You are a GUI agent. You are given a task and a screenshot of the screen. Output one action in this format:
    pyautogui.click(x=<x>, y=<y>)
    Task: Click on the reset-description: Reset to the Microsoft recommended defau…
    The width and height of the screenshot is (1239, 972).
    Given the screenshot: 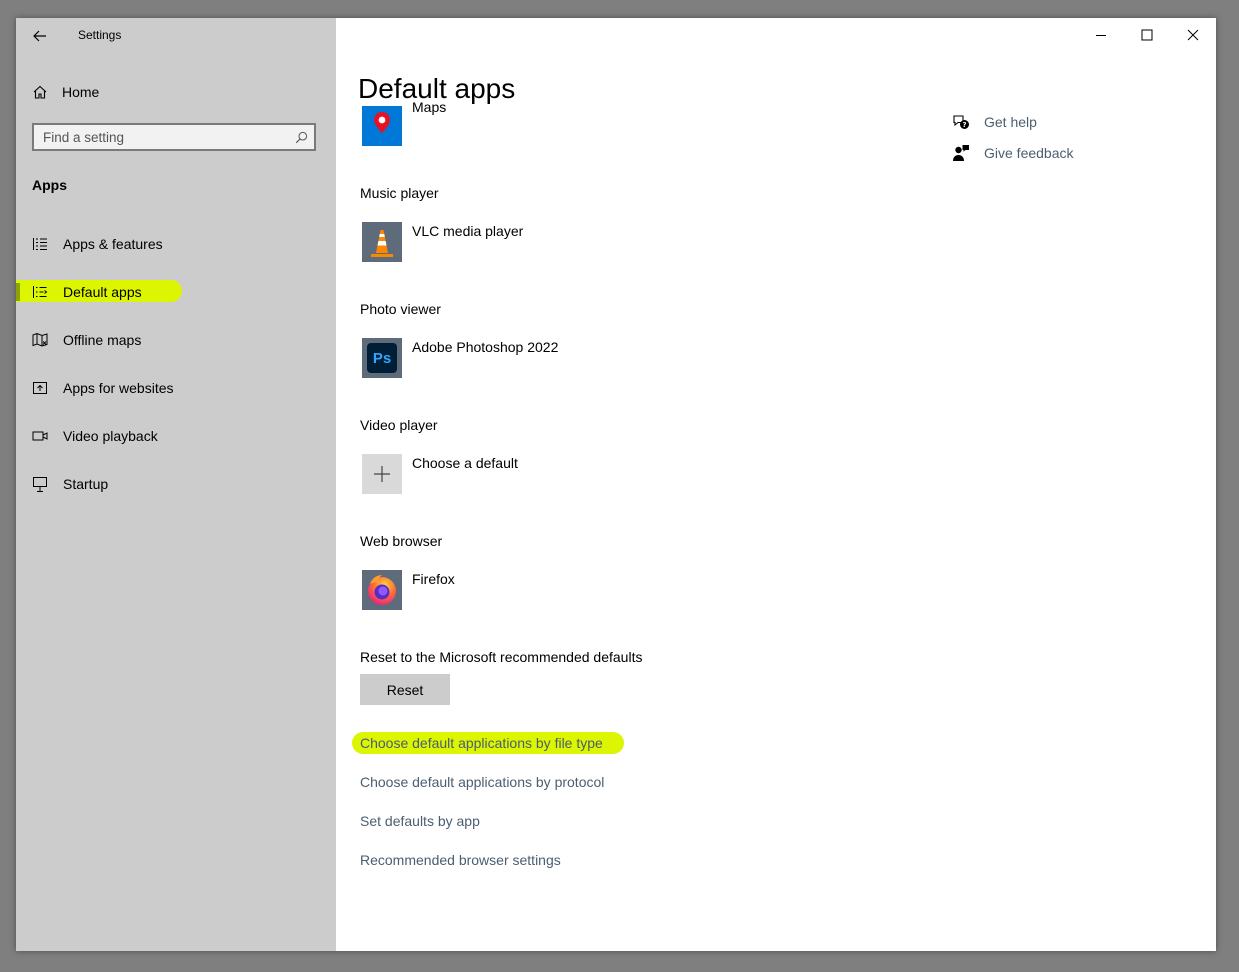 What is the action you would take?
    pyautogui.click(x=501, y=657)
    